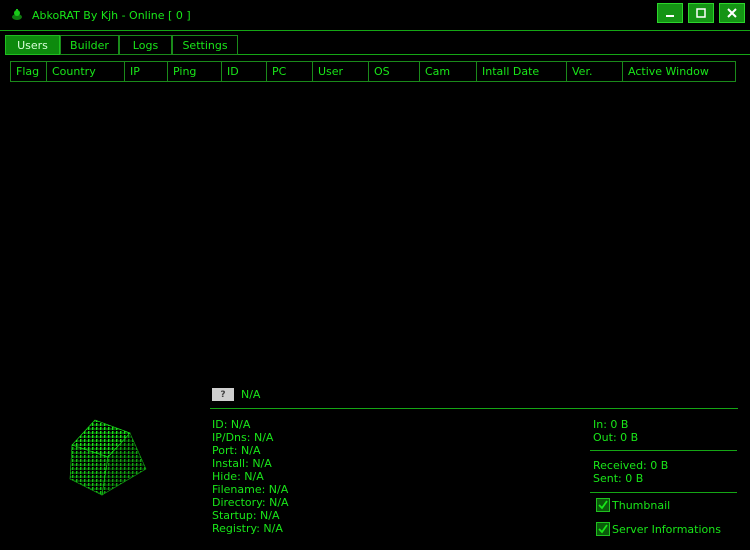  What do you see at coordinates (29, 71) in the screenshot?
I see `column-flag: Flag` at bounding box center [29, 71].